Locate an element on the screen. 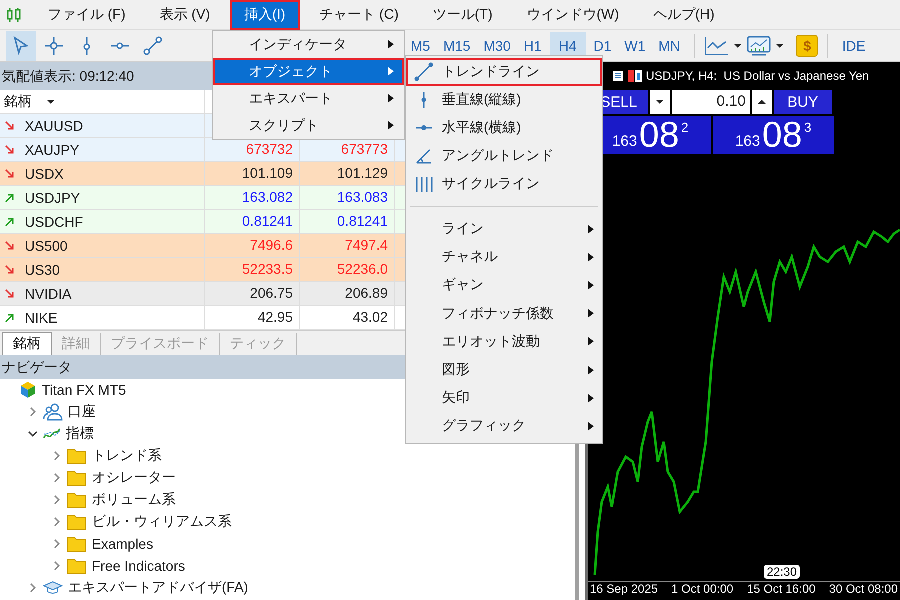  price-value: 206.89 is located at coordinates (366, 293).